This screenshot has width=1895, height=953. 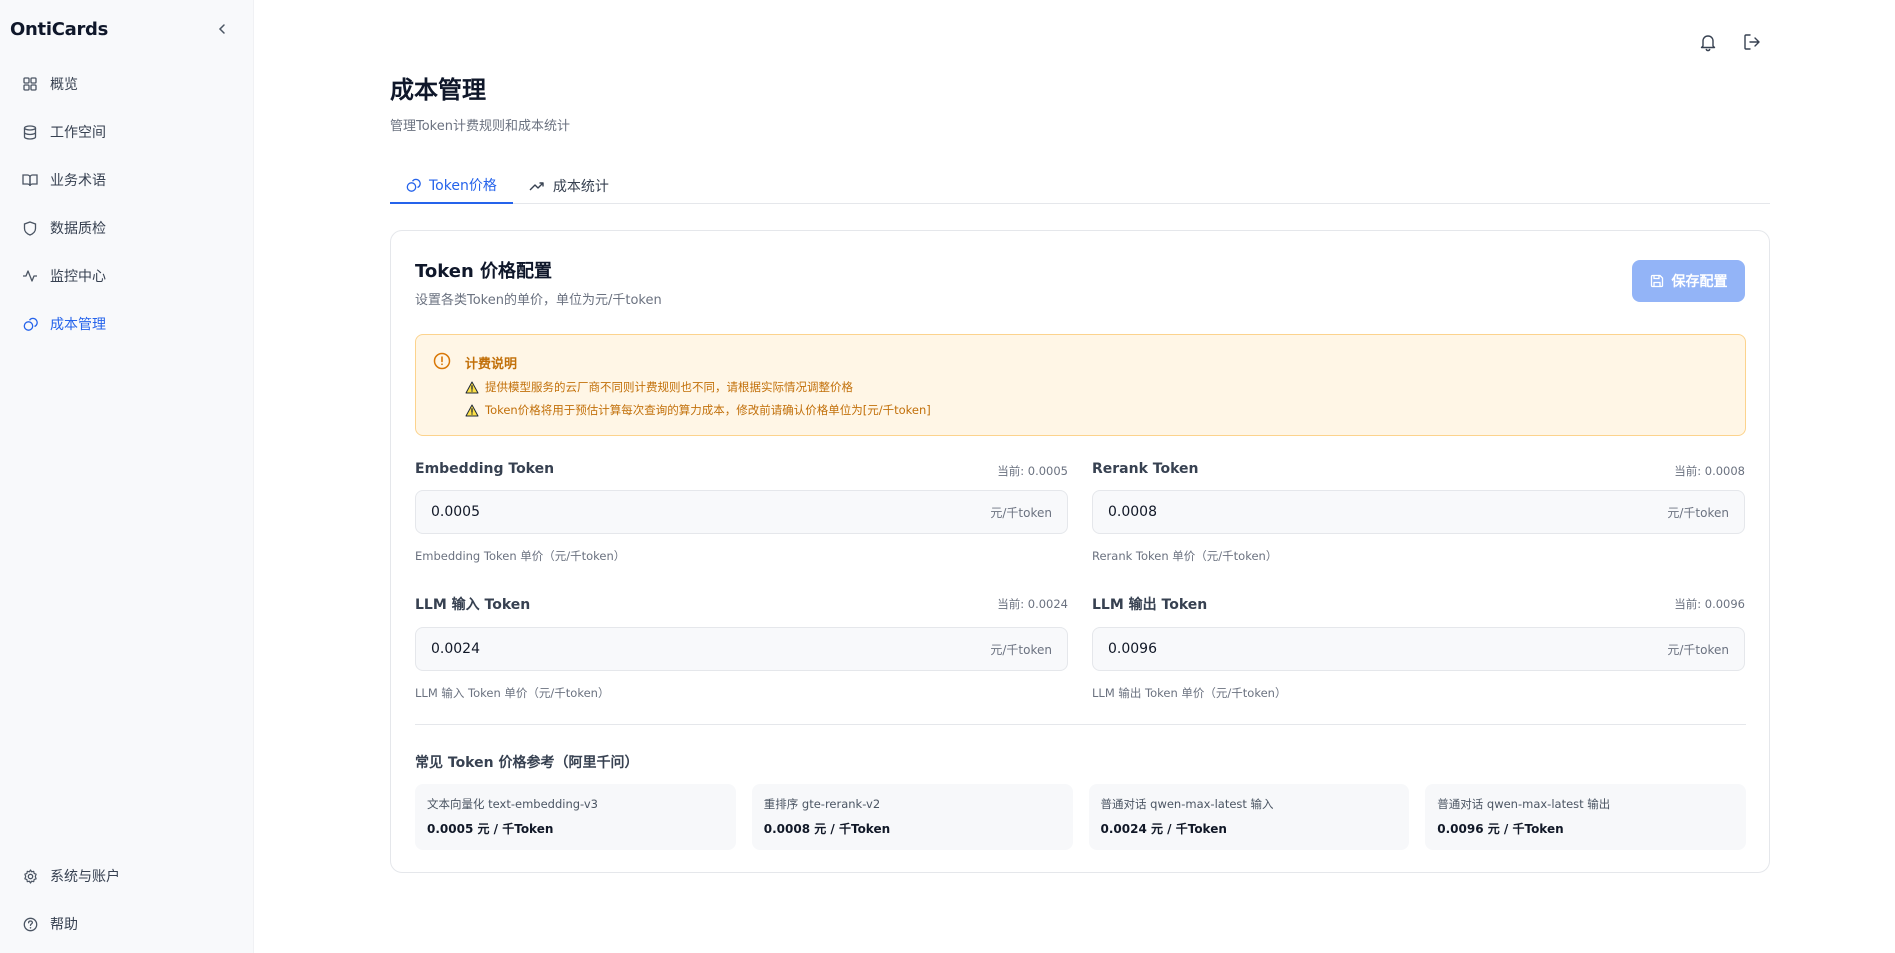 What do you see at coordinates (669, 387) in the screenshot?
I see `notice-line-text: 提供模型服务的云厂商不同则计费规则也不同，请根据实际情况调整价格` at bounding box center [669, 387].